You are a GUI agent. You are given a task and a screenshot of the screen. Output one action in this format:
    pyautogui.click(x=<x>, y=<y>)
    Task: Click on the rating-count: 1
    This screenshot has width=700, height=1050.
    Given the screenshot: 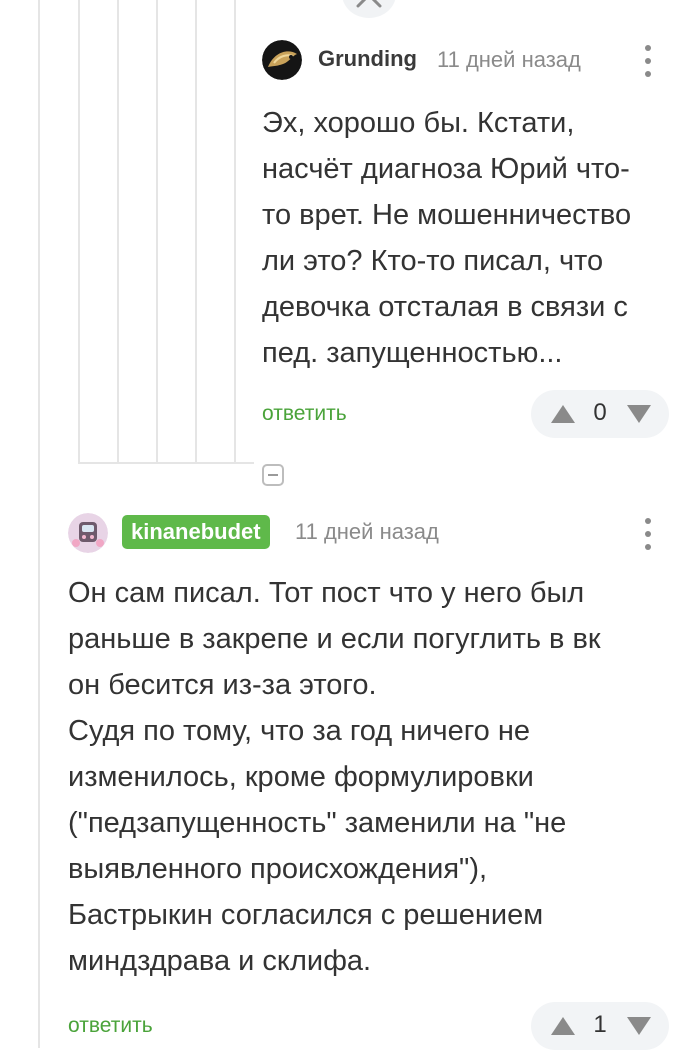 What is the action you would take?
    pyautogui.click(x=600, y=1024)
    